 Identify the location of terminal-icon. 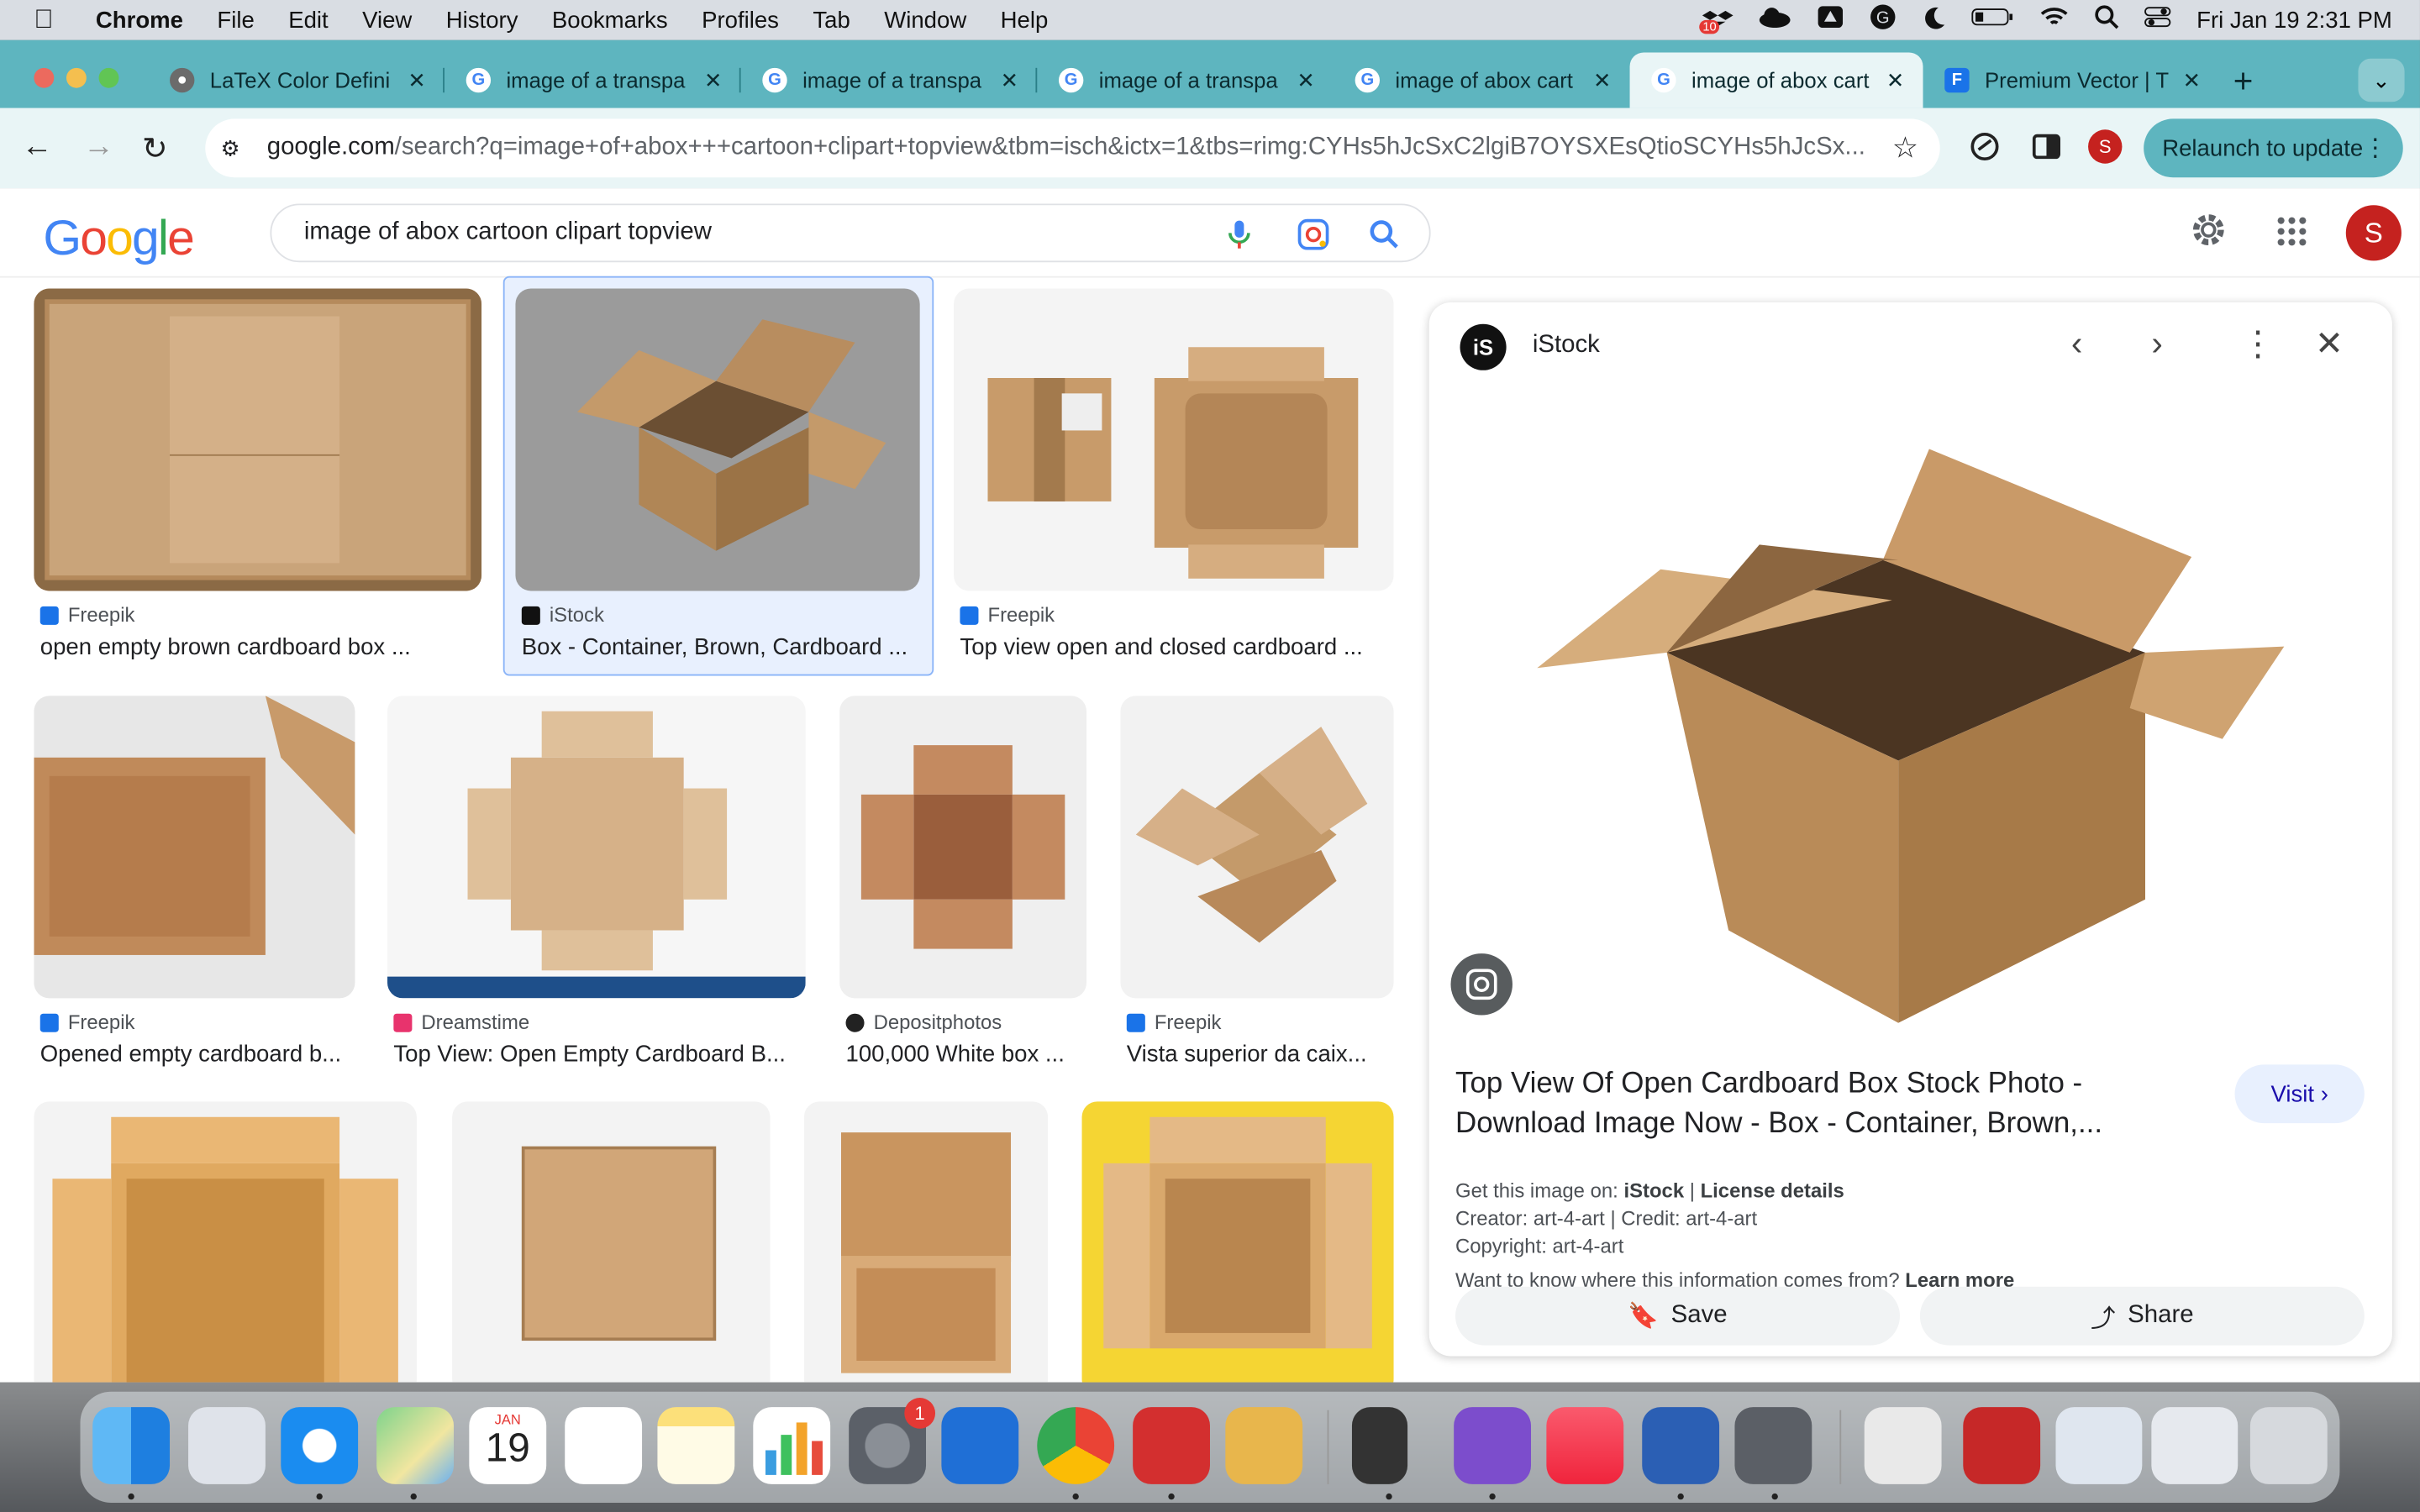
(1379, 1445).